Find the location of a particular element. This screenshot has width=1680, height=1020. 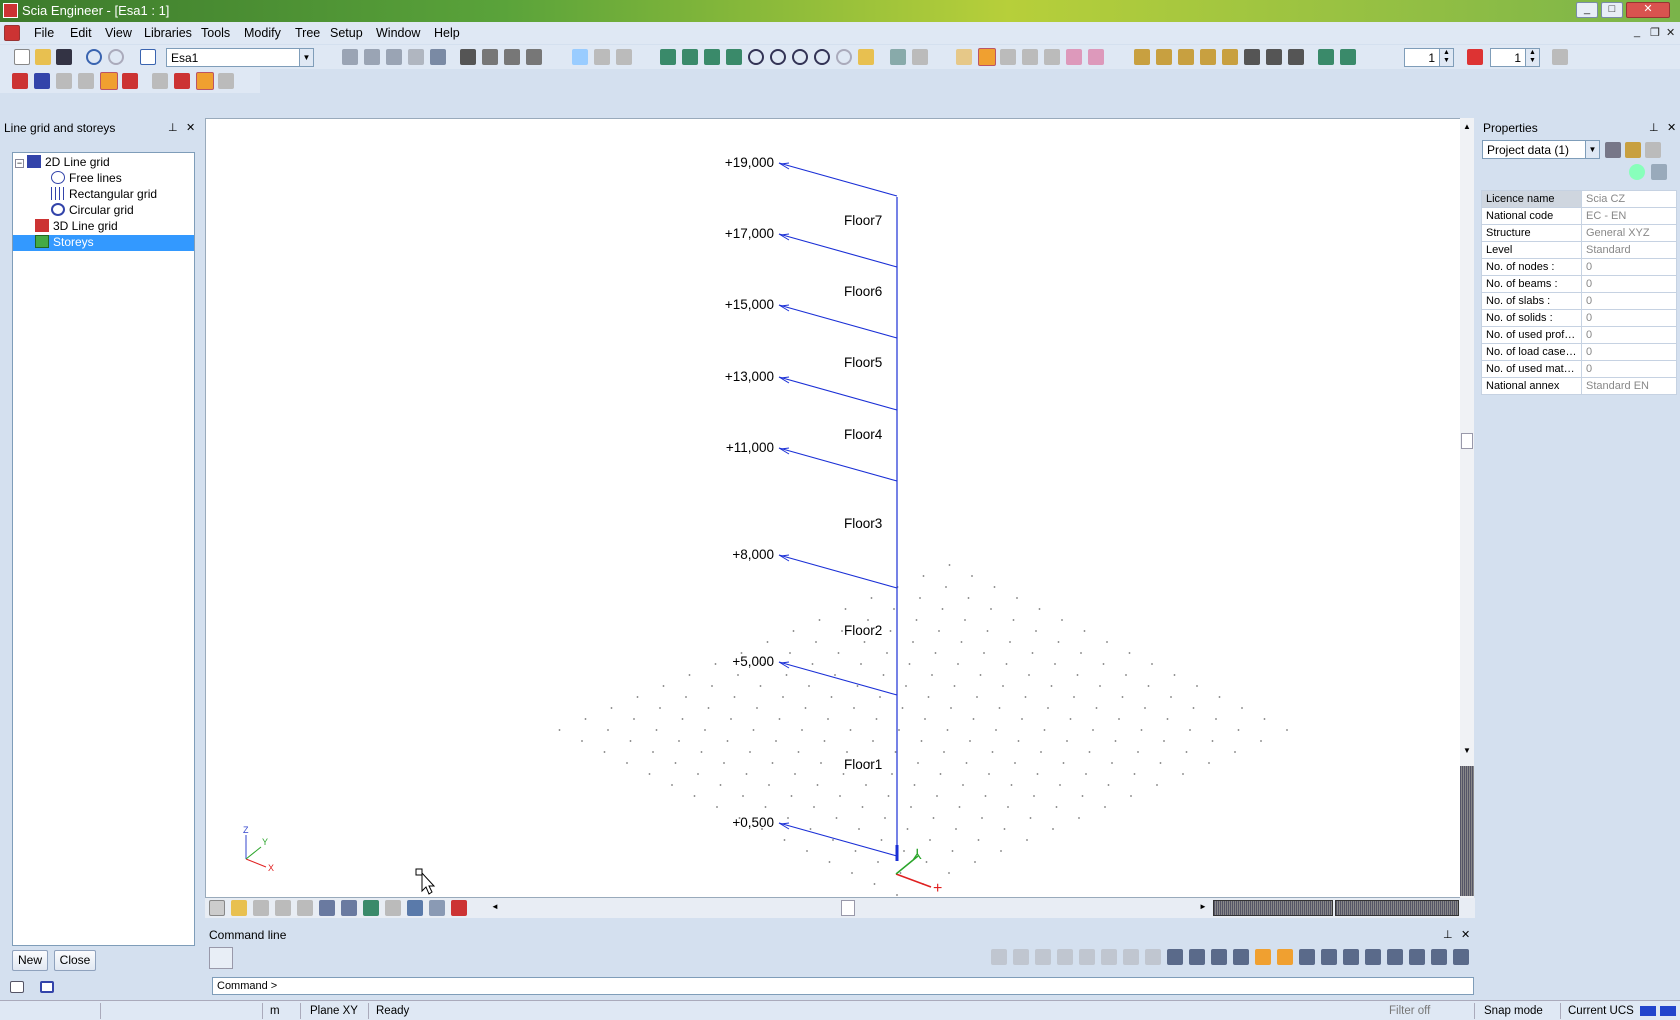

layer-off-icon is located at coordinates (160, 81).